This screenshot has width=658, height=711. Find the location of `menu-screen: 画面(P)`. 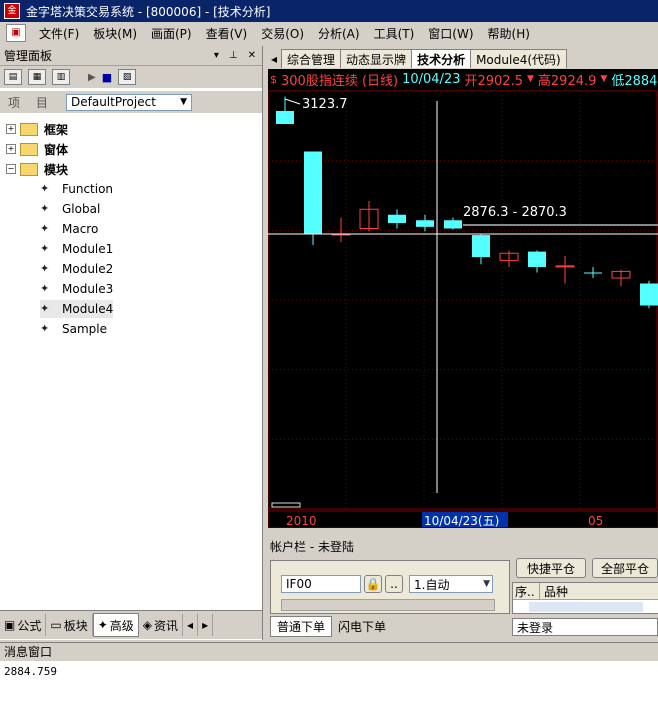

menu-screen: 画面(P) is located at coordinates (171, 33).